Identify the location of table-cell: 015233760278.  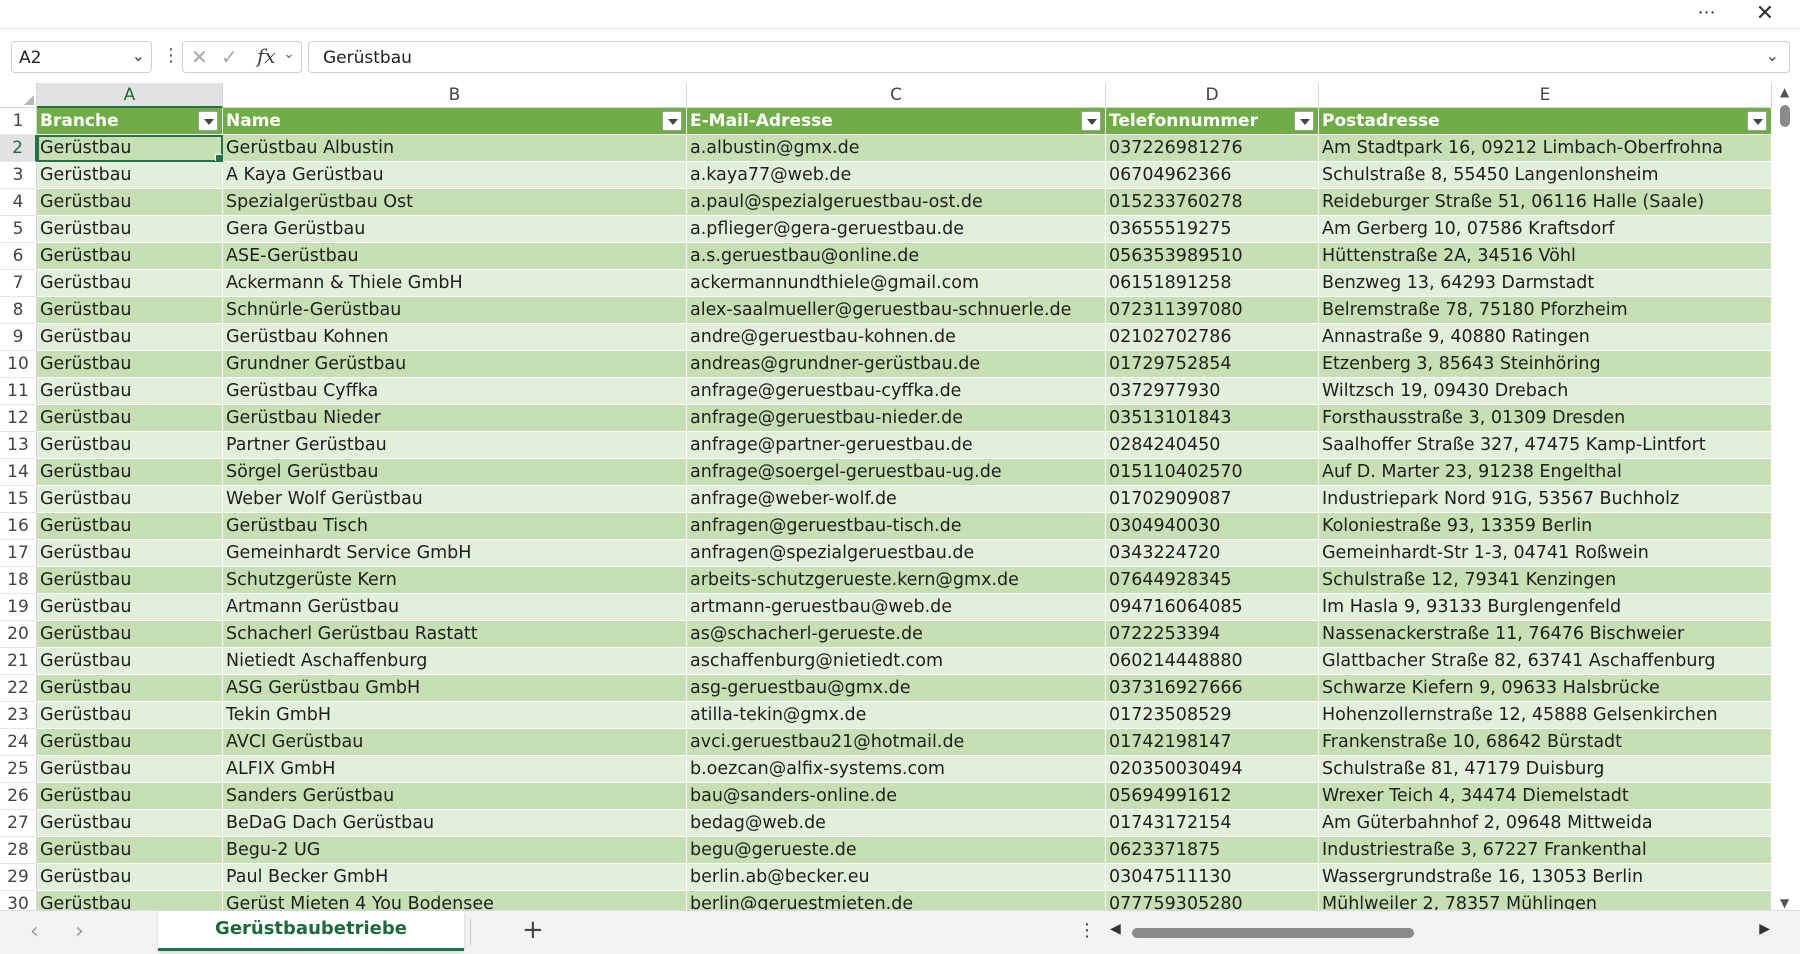
(1212, 202).